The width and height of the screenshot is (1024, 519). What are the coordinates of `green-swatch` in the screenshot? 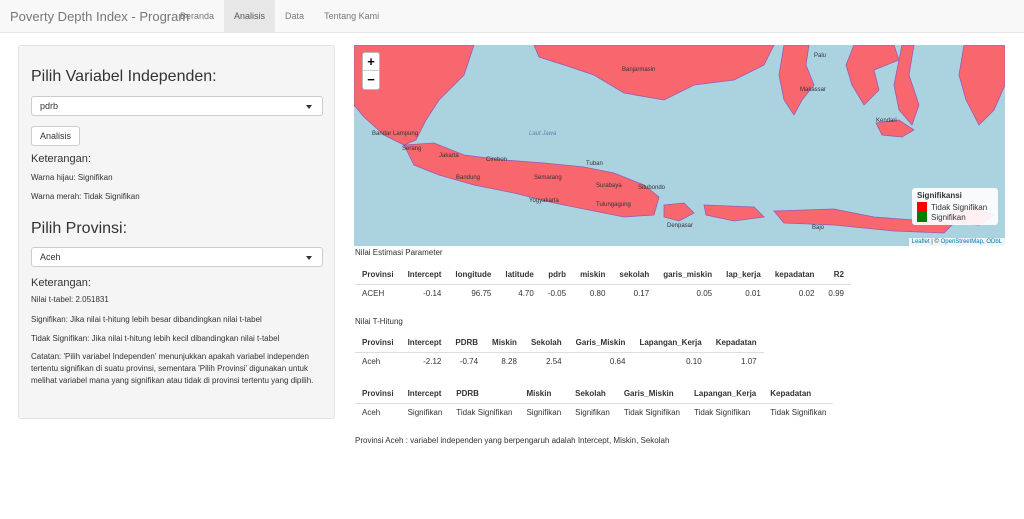 It's located at (922, 217).